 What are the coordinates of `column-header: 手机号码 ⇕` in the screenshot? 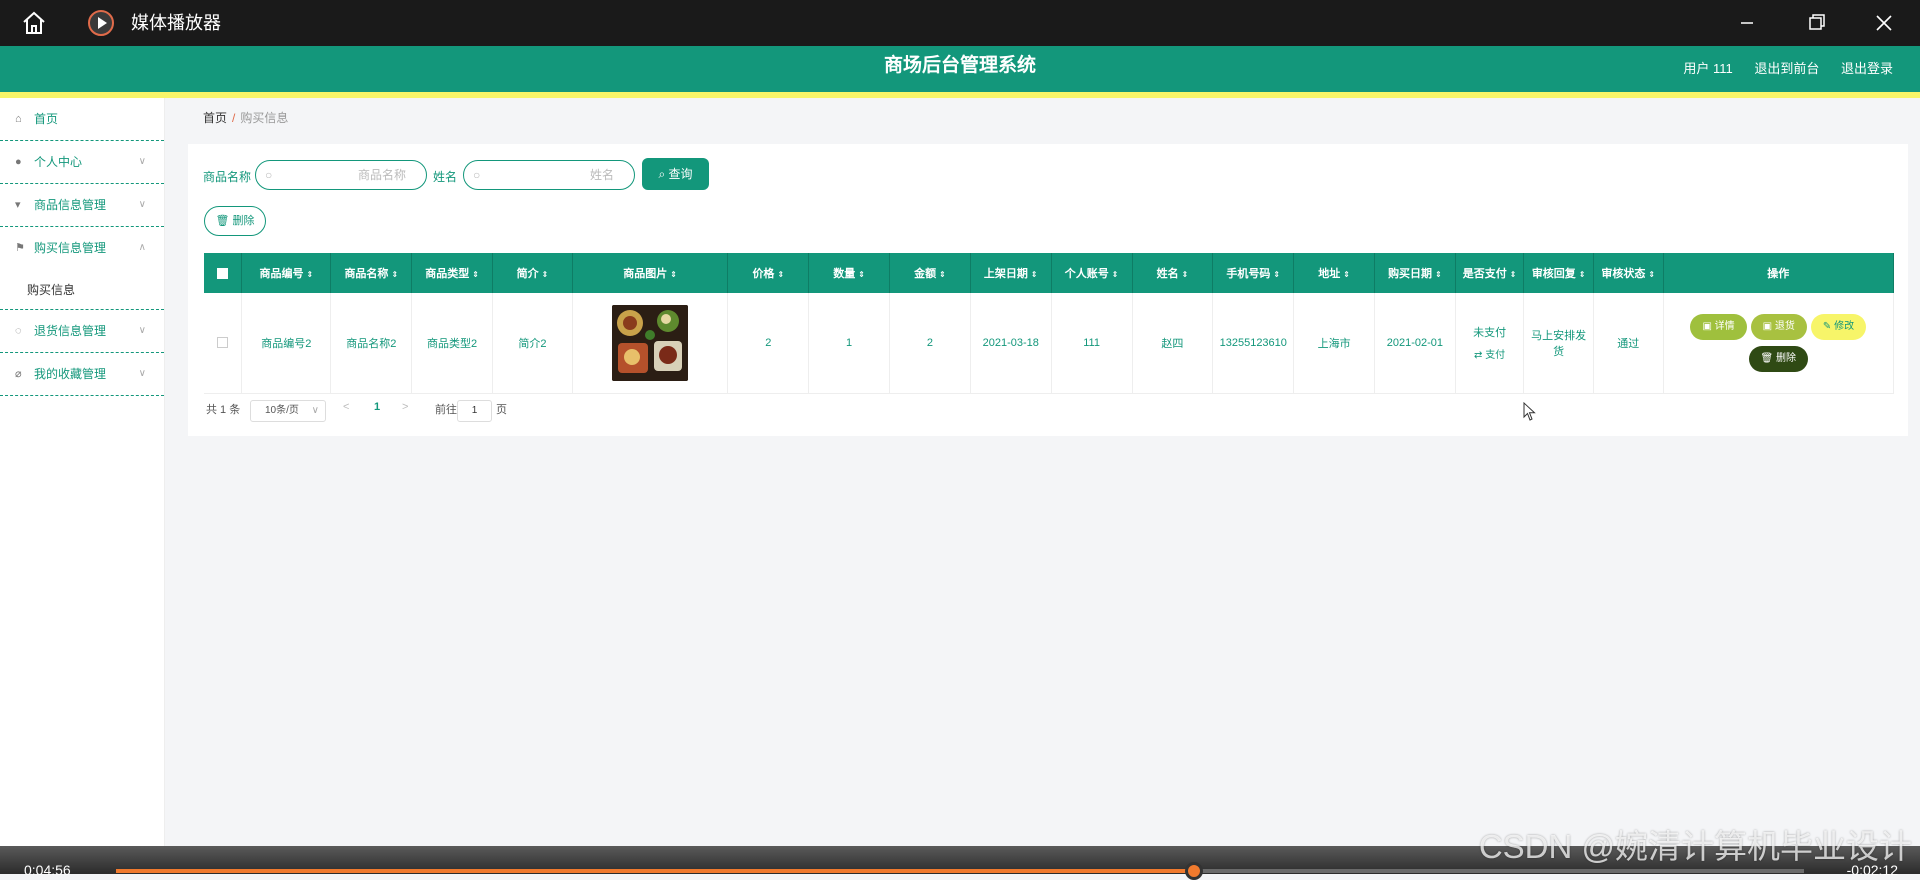 It's located at (1253, 273).